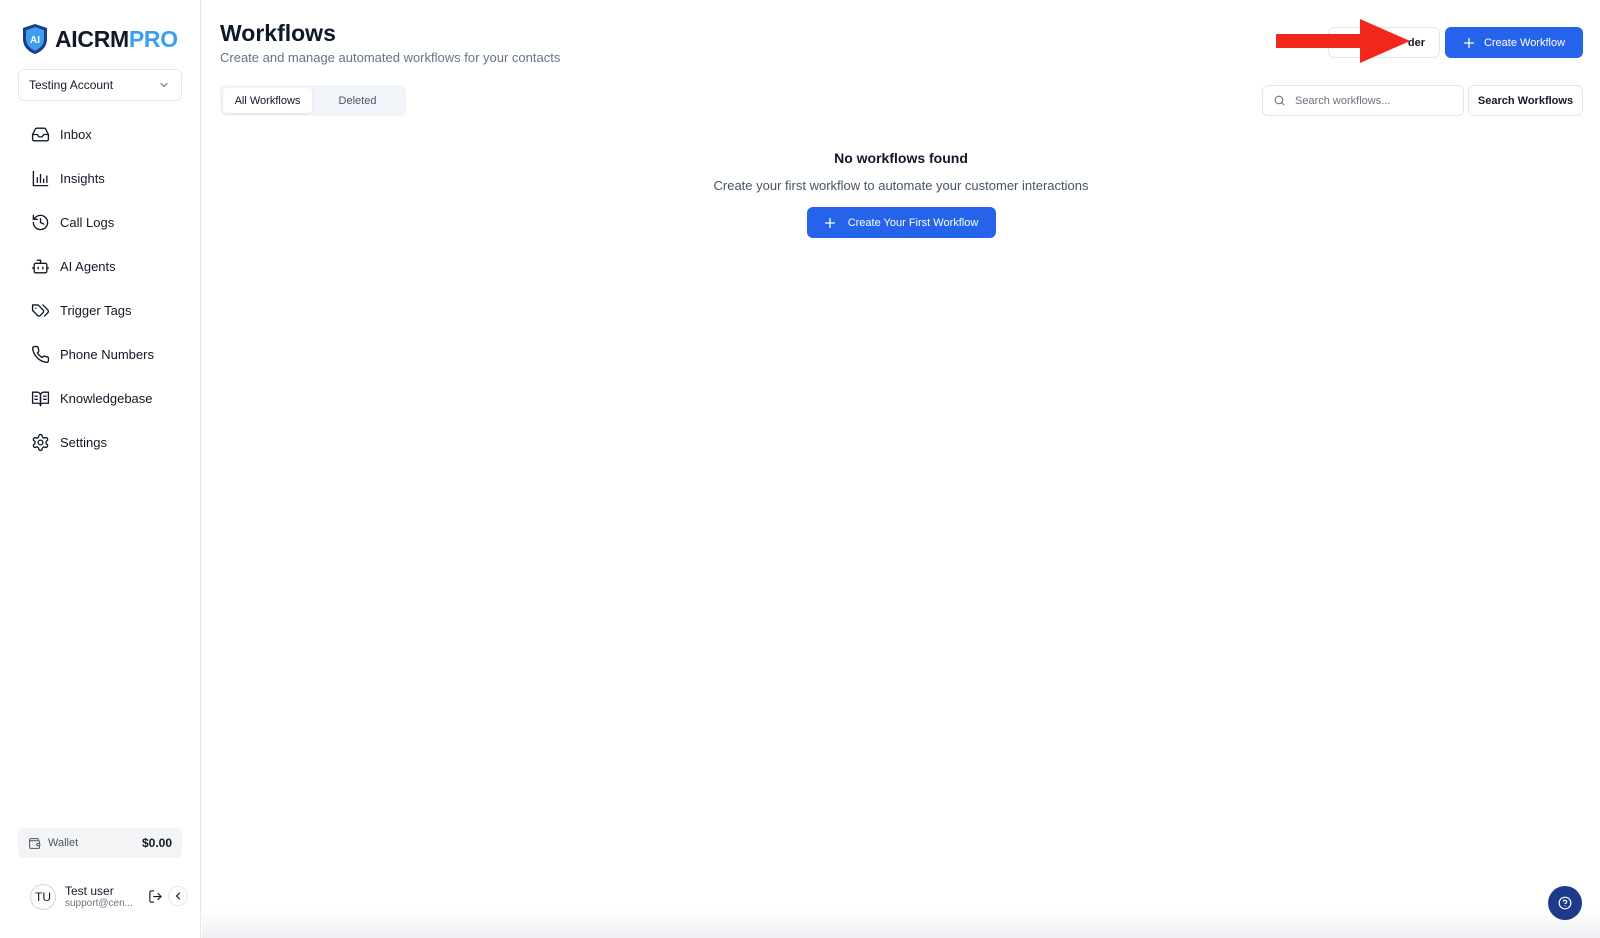 The width and height of the screenshot is (1600, 938). Describe the element at coordinates (107, 354) in the screenshot. I see `sidebar-item-label: Phone Numbers` at that location.